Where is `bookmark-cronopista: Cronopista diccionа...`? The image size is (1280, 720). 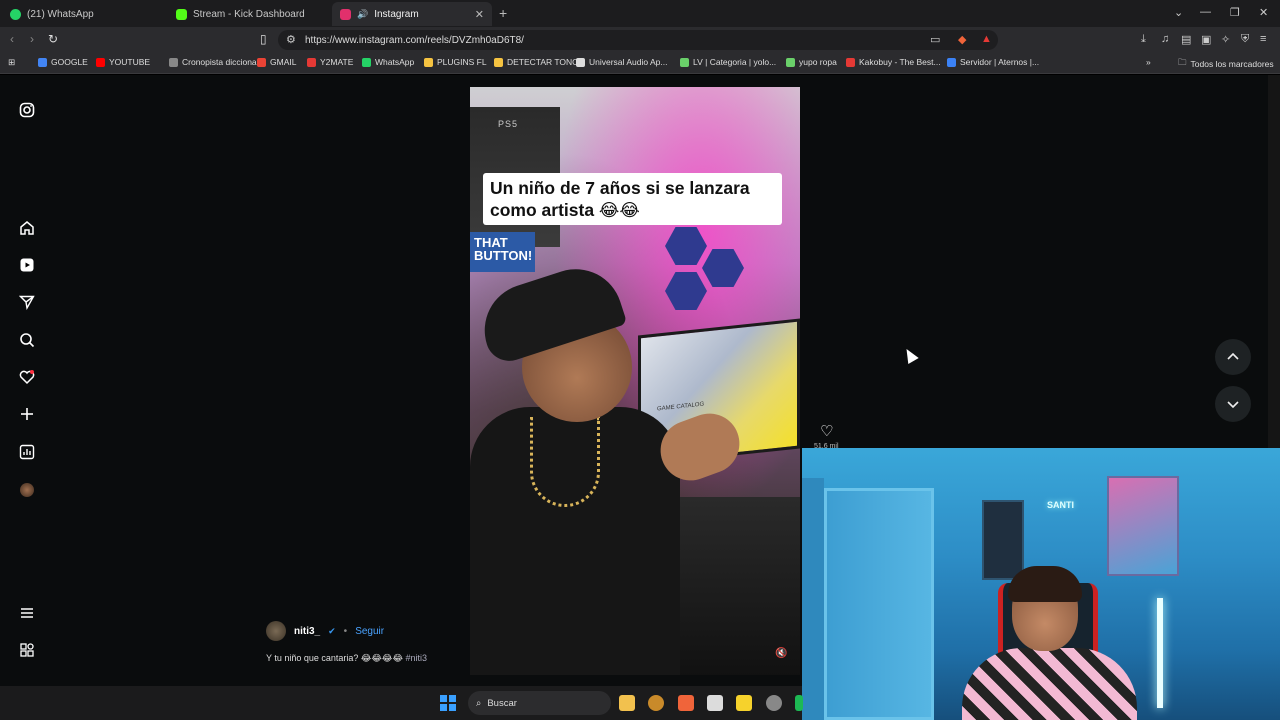 bookmark-cronopista: Cronopista diccionа... is located at coordinates (216, 62).